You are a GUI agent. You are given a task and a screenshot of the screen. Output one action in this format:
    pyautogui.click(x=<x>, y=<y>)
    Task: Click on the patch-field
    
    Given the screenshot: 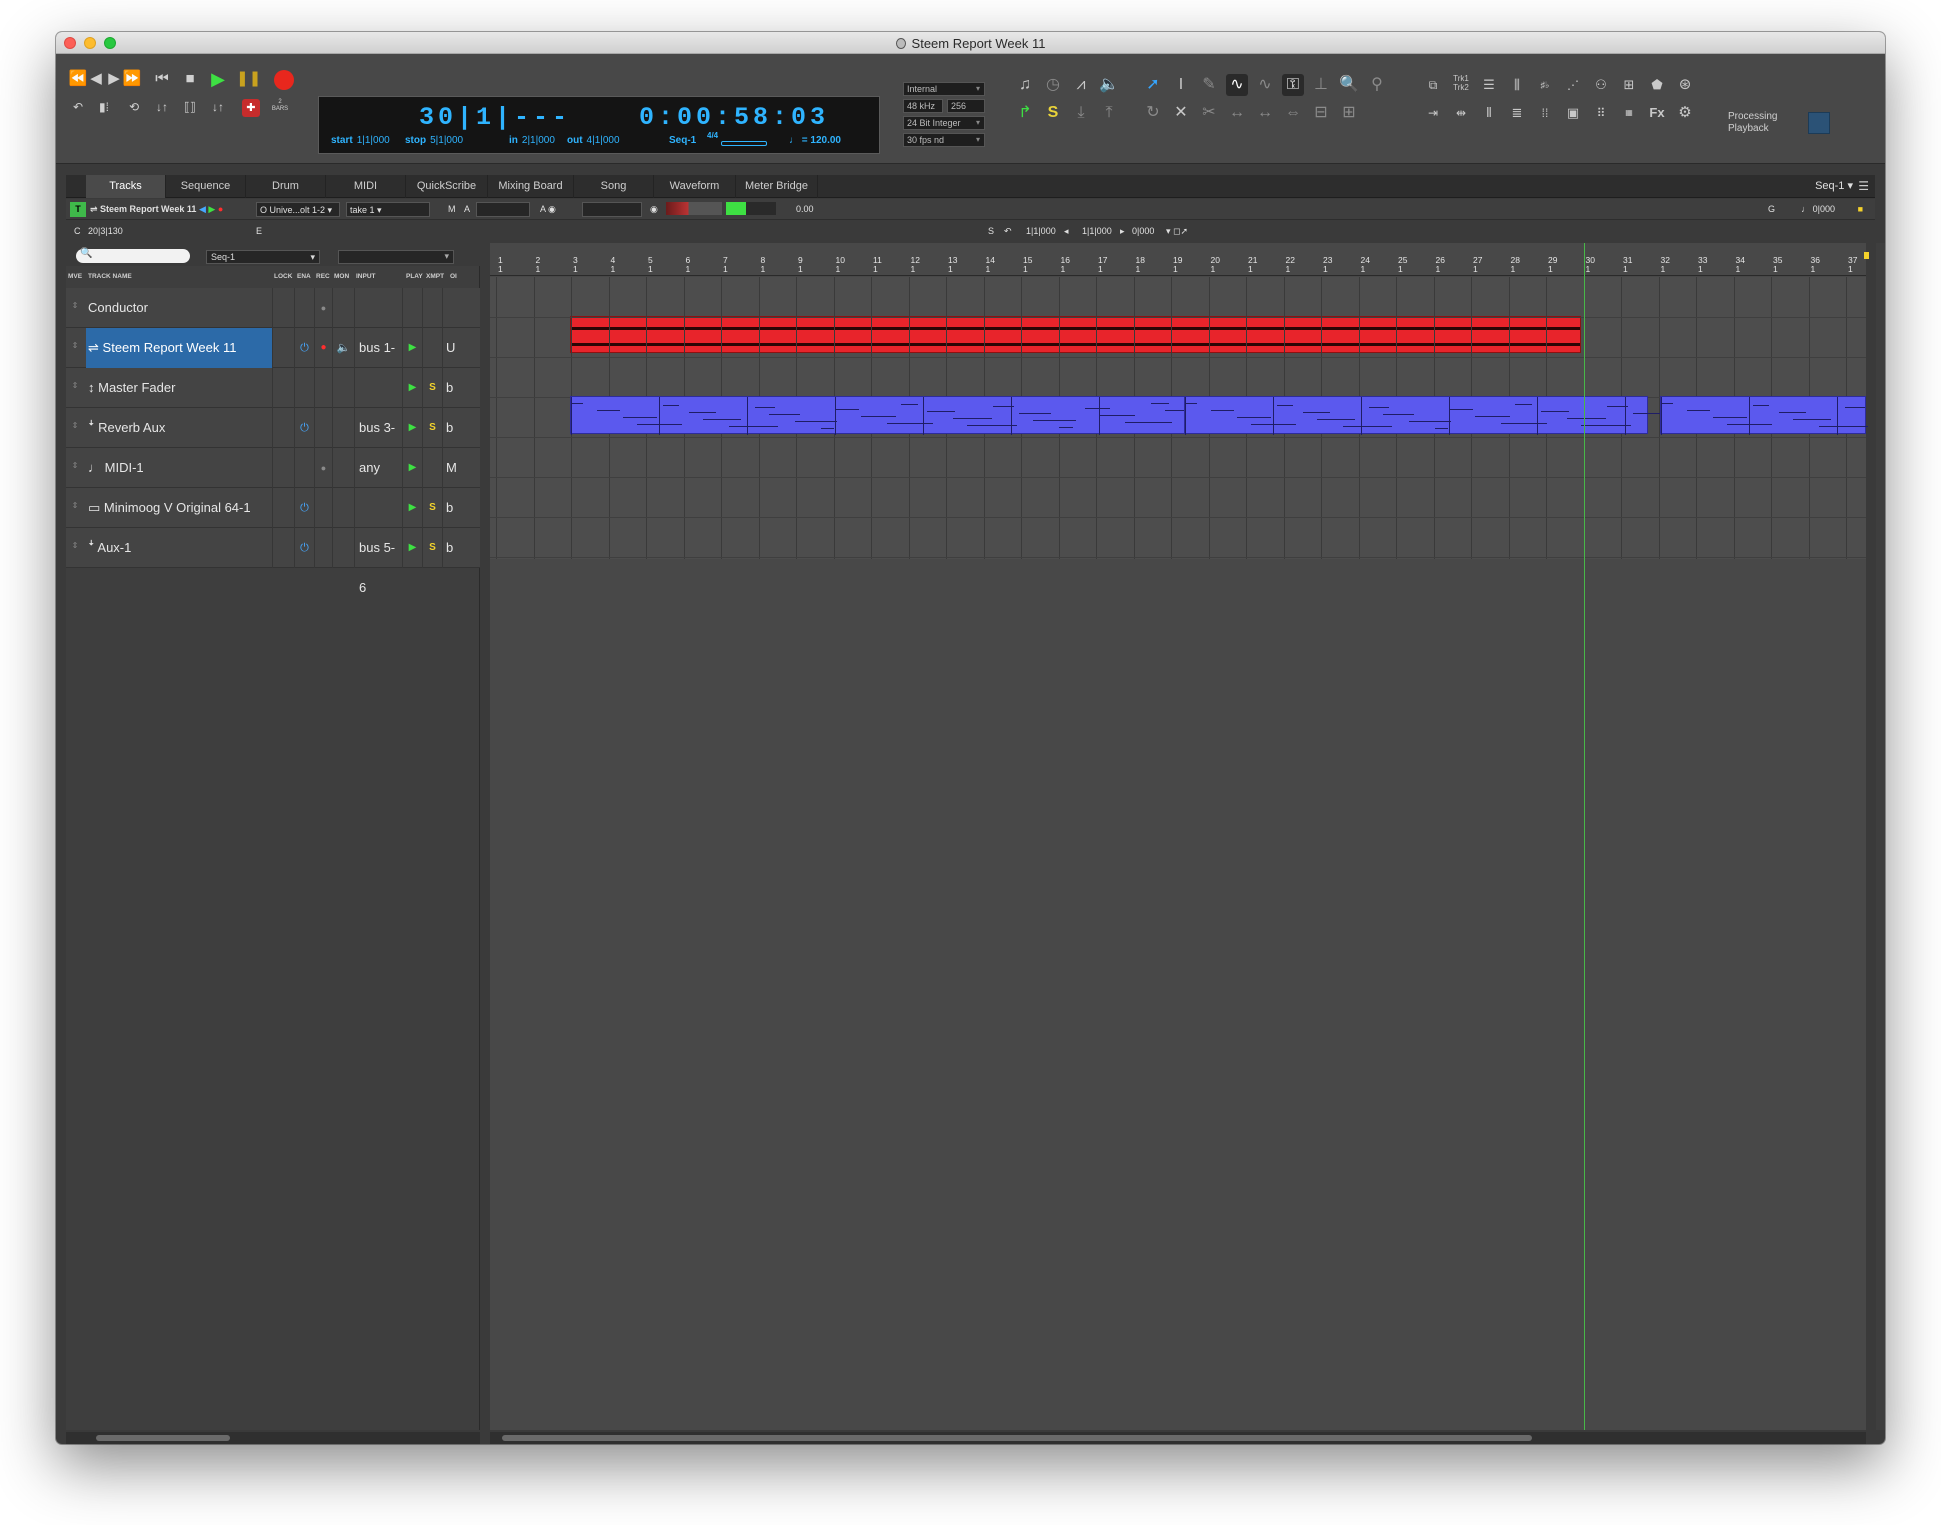 What is the action you would take?
    pyautogui.click(x=612, y=209)
    